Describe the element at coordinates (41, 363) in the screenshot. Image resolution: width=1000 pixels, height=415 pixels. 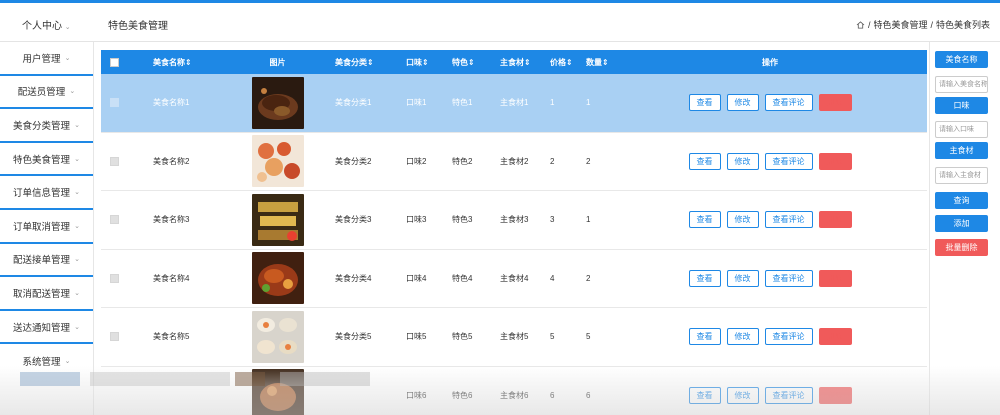
I see `sidebar-item-label: 系统管理` at that location.